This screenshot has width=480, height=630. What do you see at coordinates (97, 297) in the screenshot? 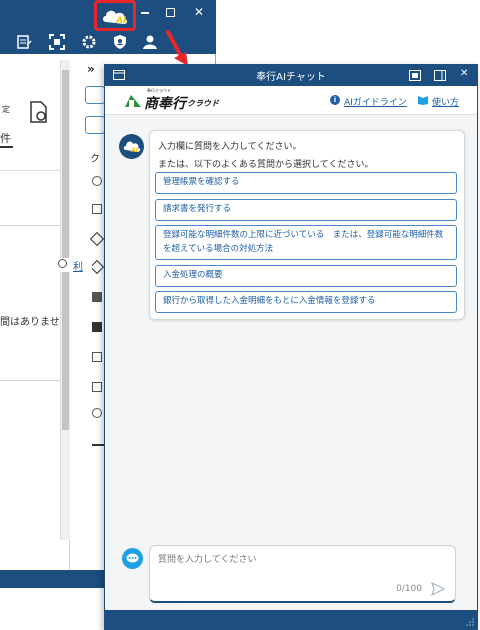
I see `document-icon` at bounding box center [97, 297].